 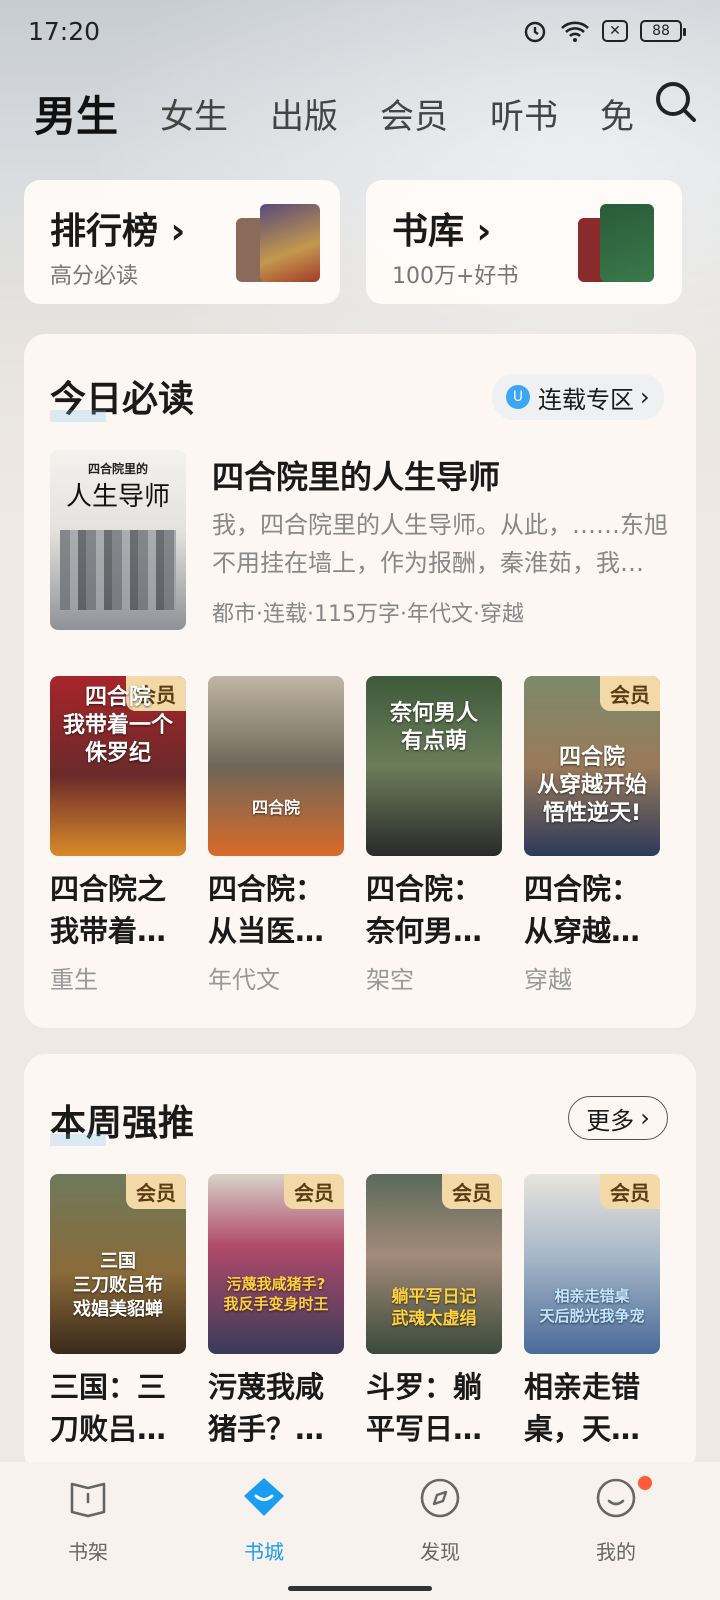 What do you see at coordinates (354, 113) in the screenshot?
I see `channel-tabs: 男生 女生 出版 会员 听书 免` at bounding box center [354, 113].